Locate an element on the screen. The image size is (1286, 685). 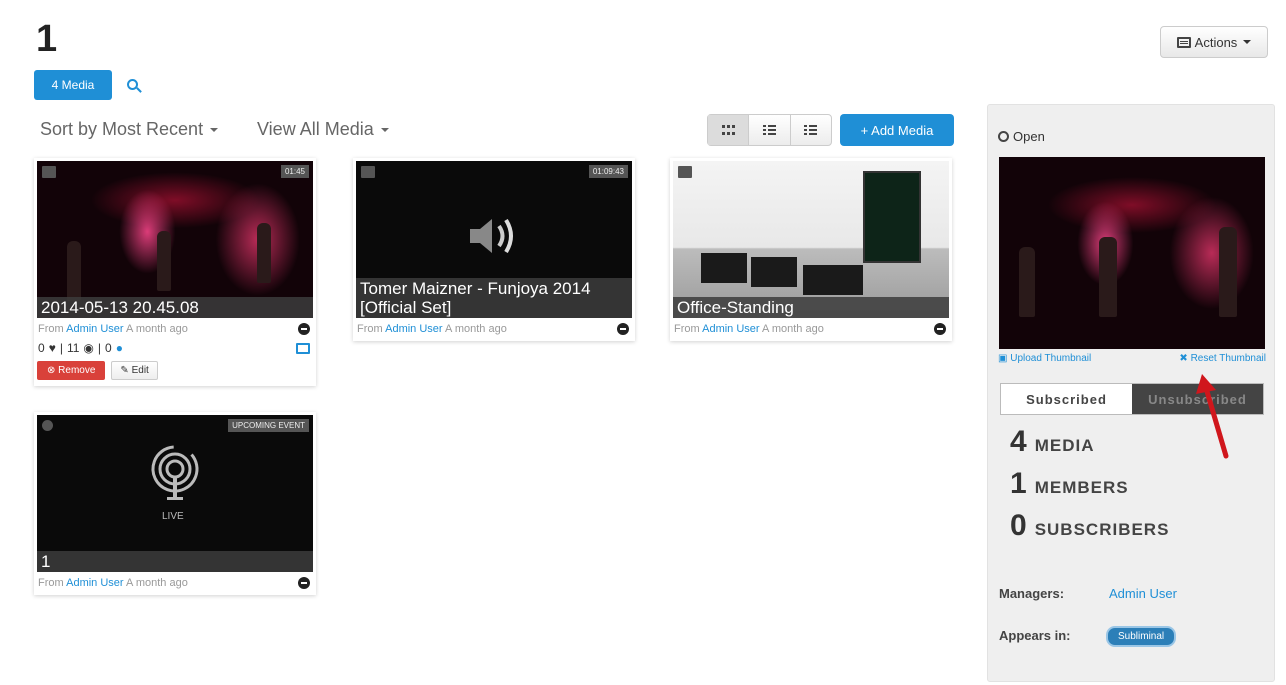
edit-button: ✎ Edit is located at coordinates (134, 370).